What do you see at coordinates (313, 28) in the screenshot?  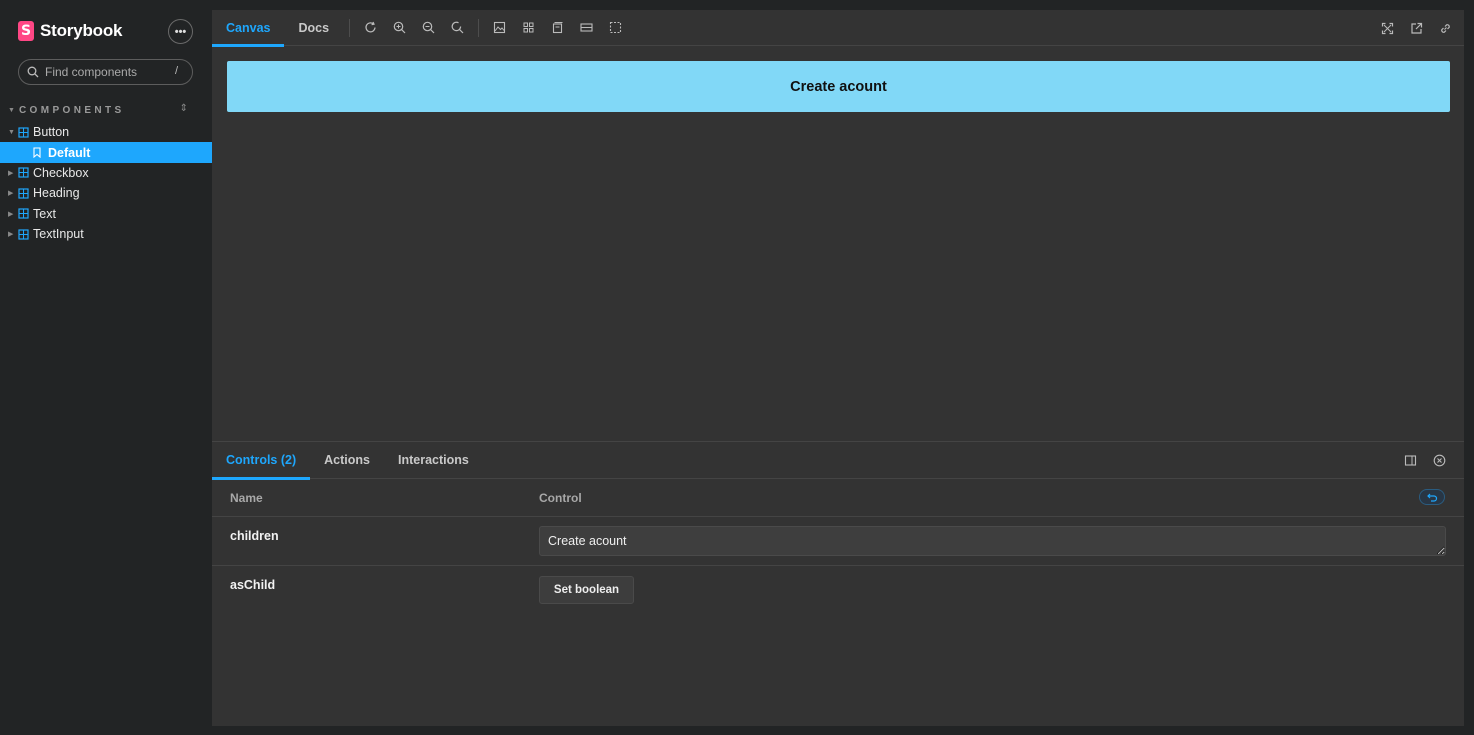 I see `tab-docs: Docs` at bounding box center [313, 28].